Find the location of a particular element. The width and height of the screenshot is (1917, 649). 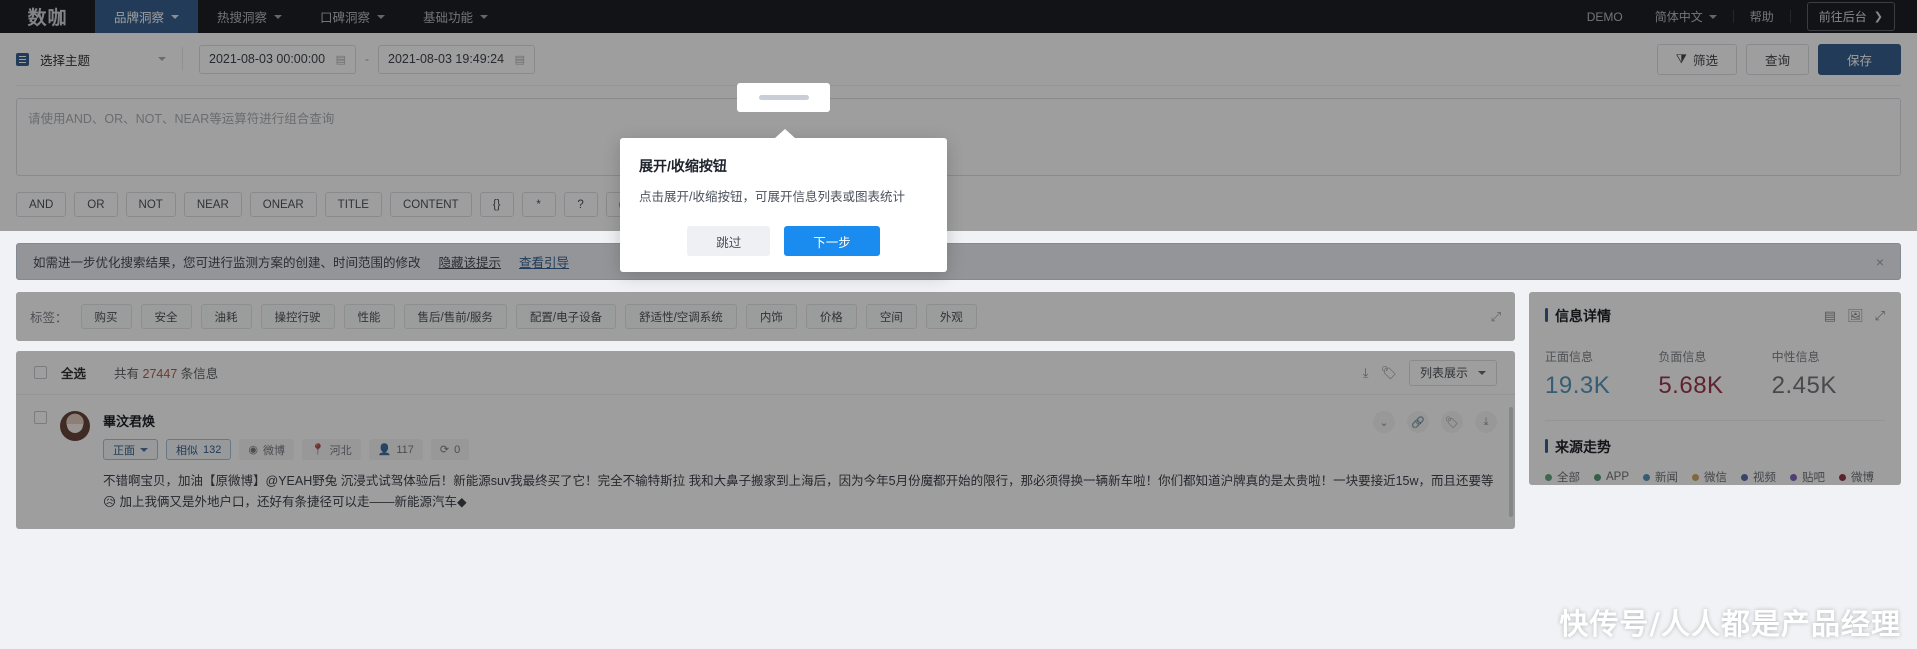

tags-label: 标签： is located at coordinates (49, 318).